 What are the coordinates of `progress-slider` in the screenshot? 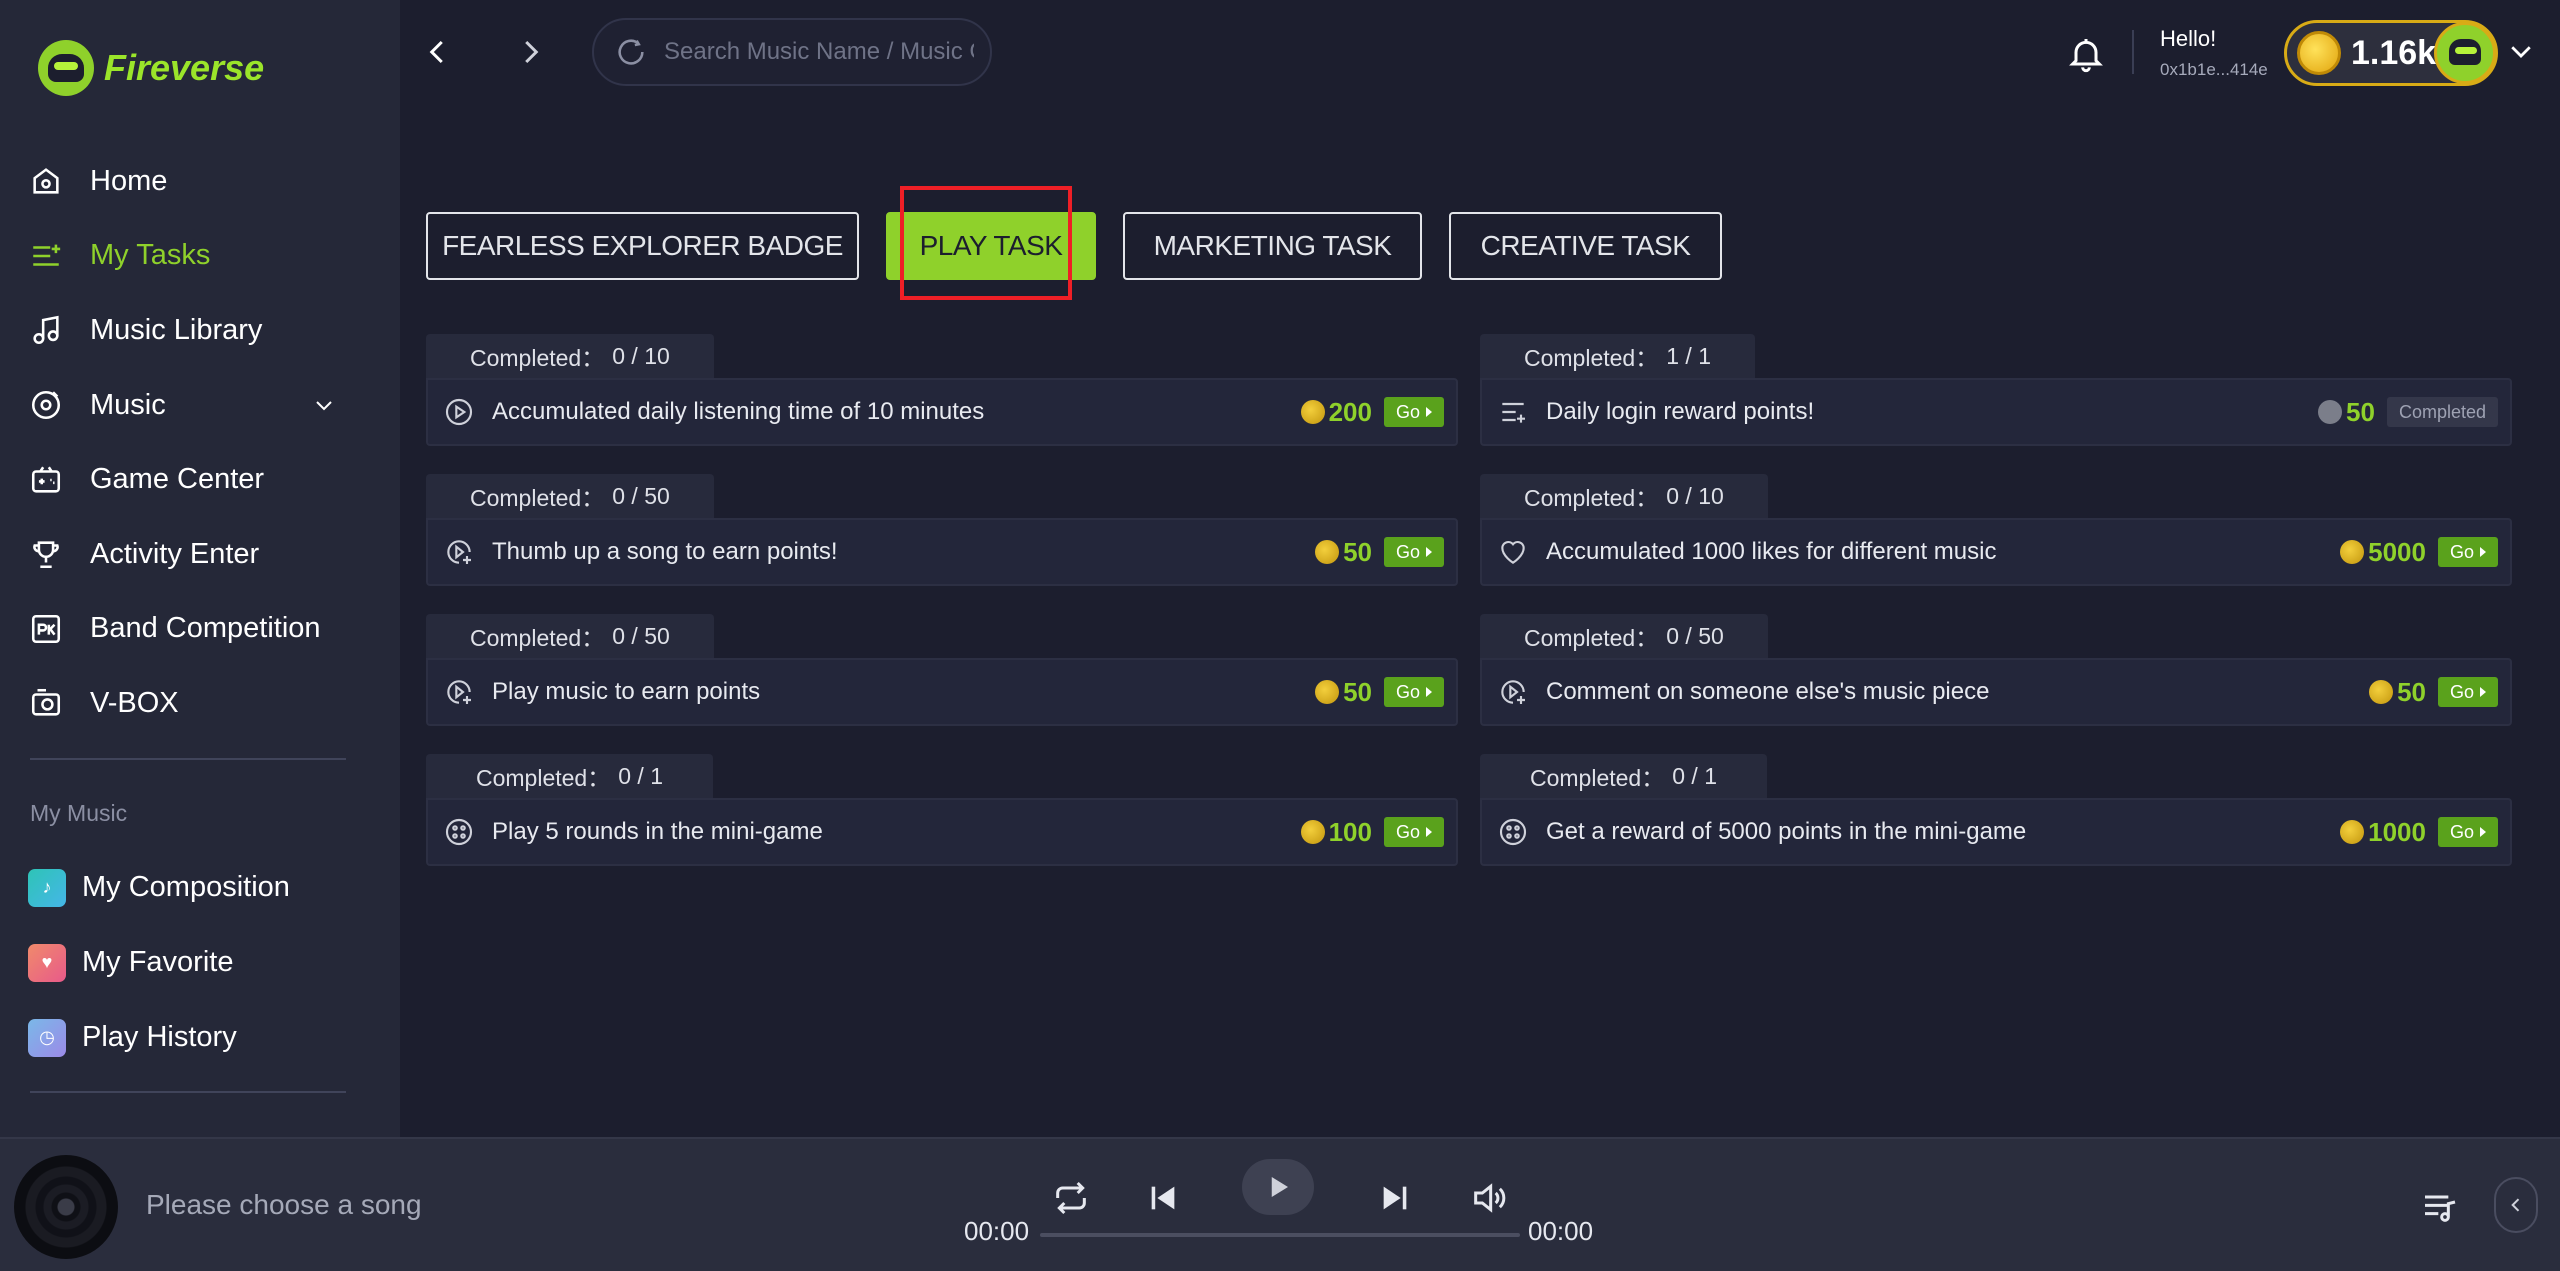 It's located at (1280, 1235).